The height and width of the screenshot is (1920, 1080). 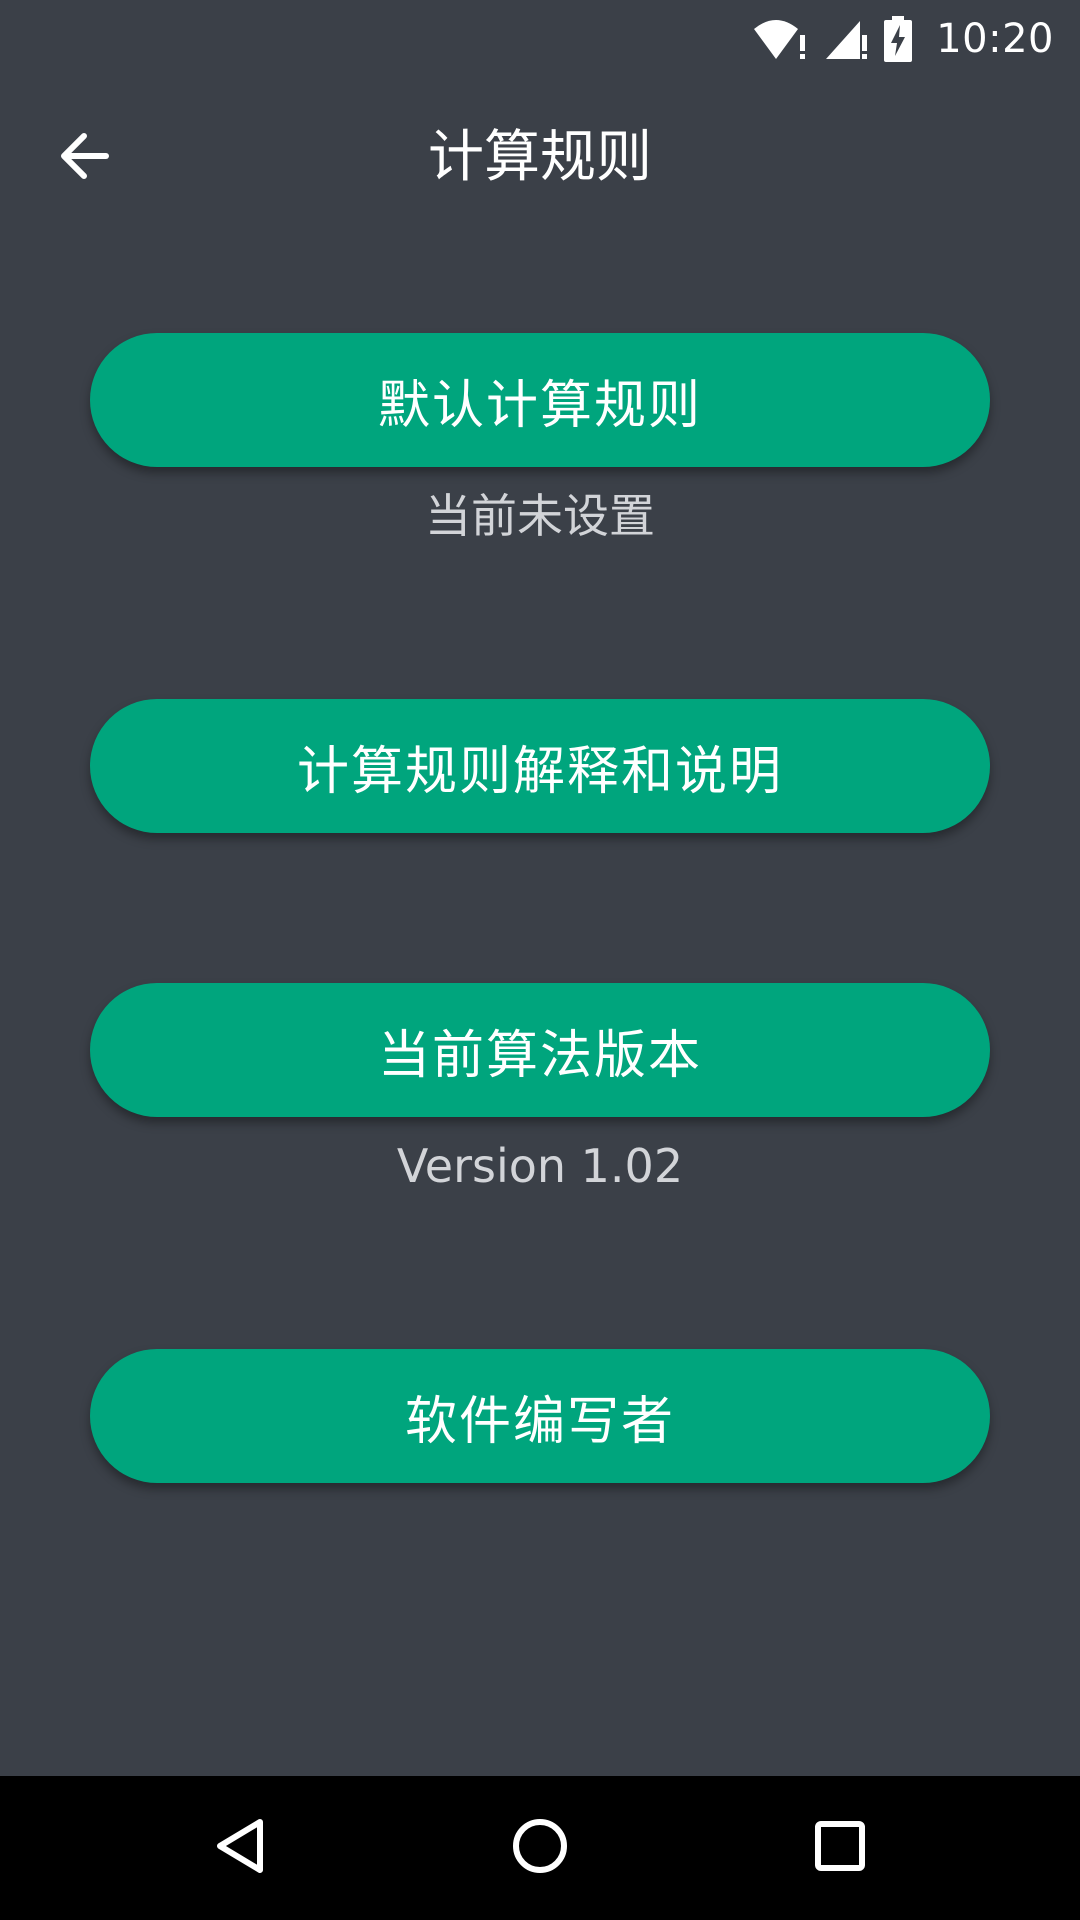 I want to click on default-rule-status: 当前未设置, so click(x=540, y=516).